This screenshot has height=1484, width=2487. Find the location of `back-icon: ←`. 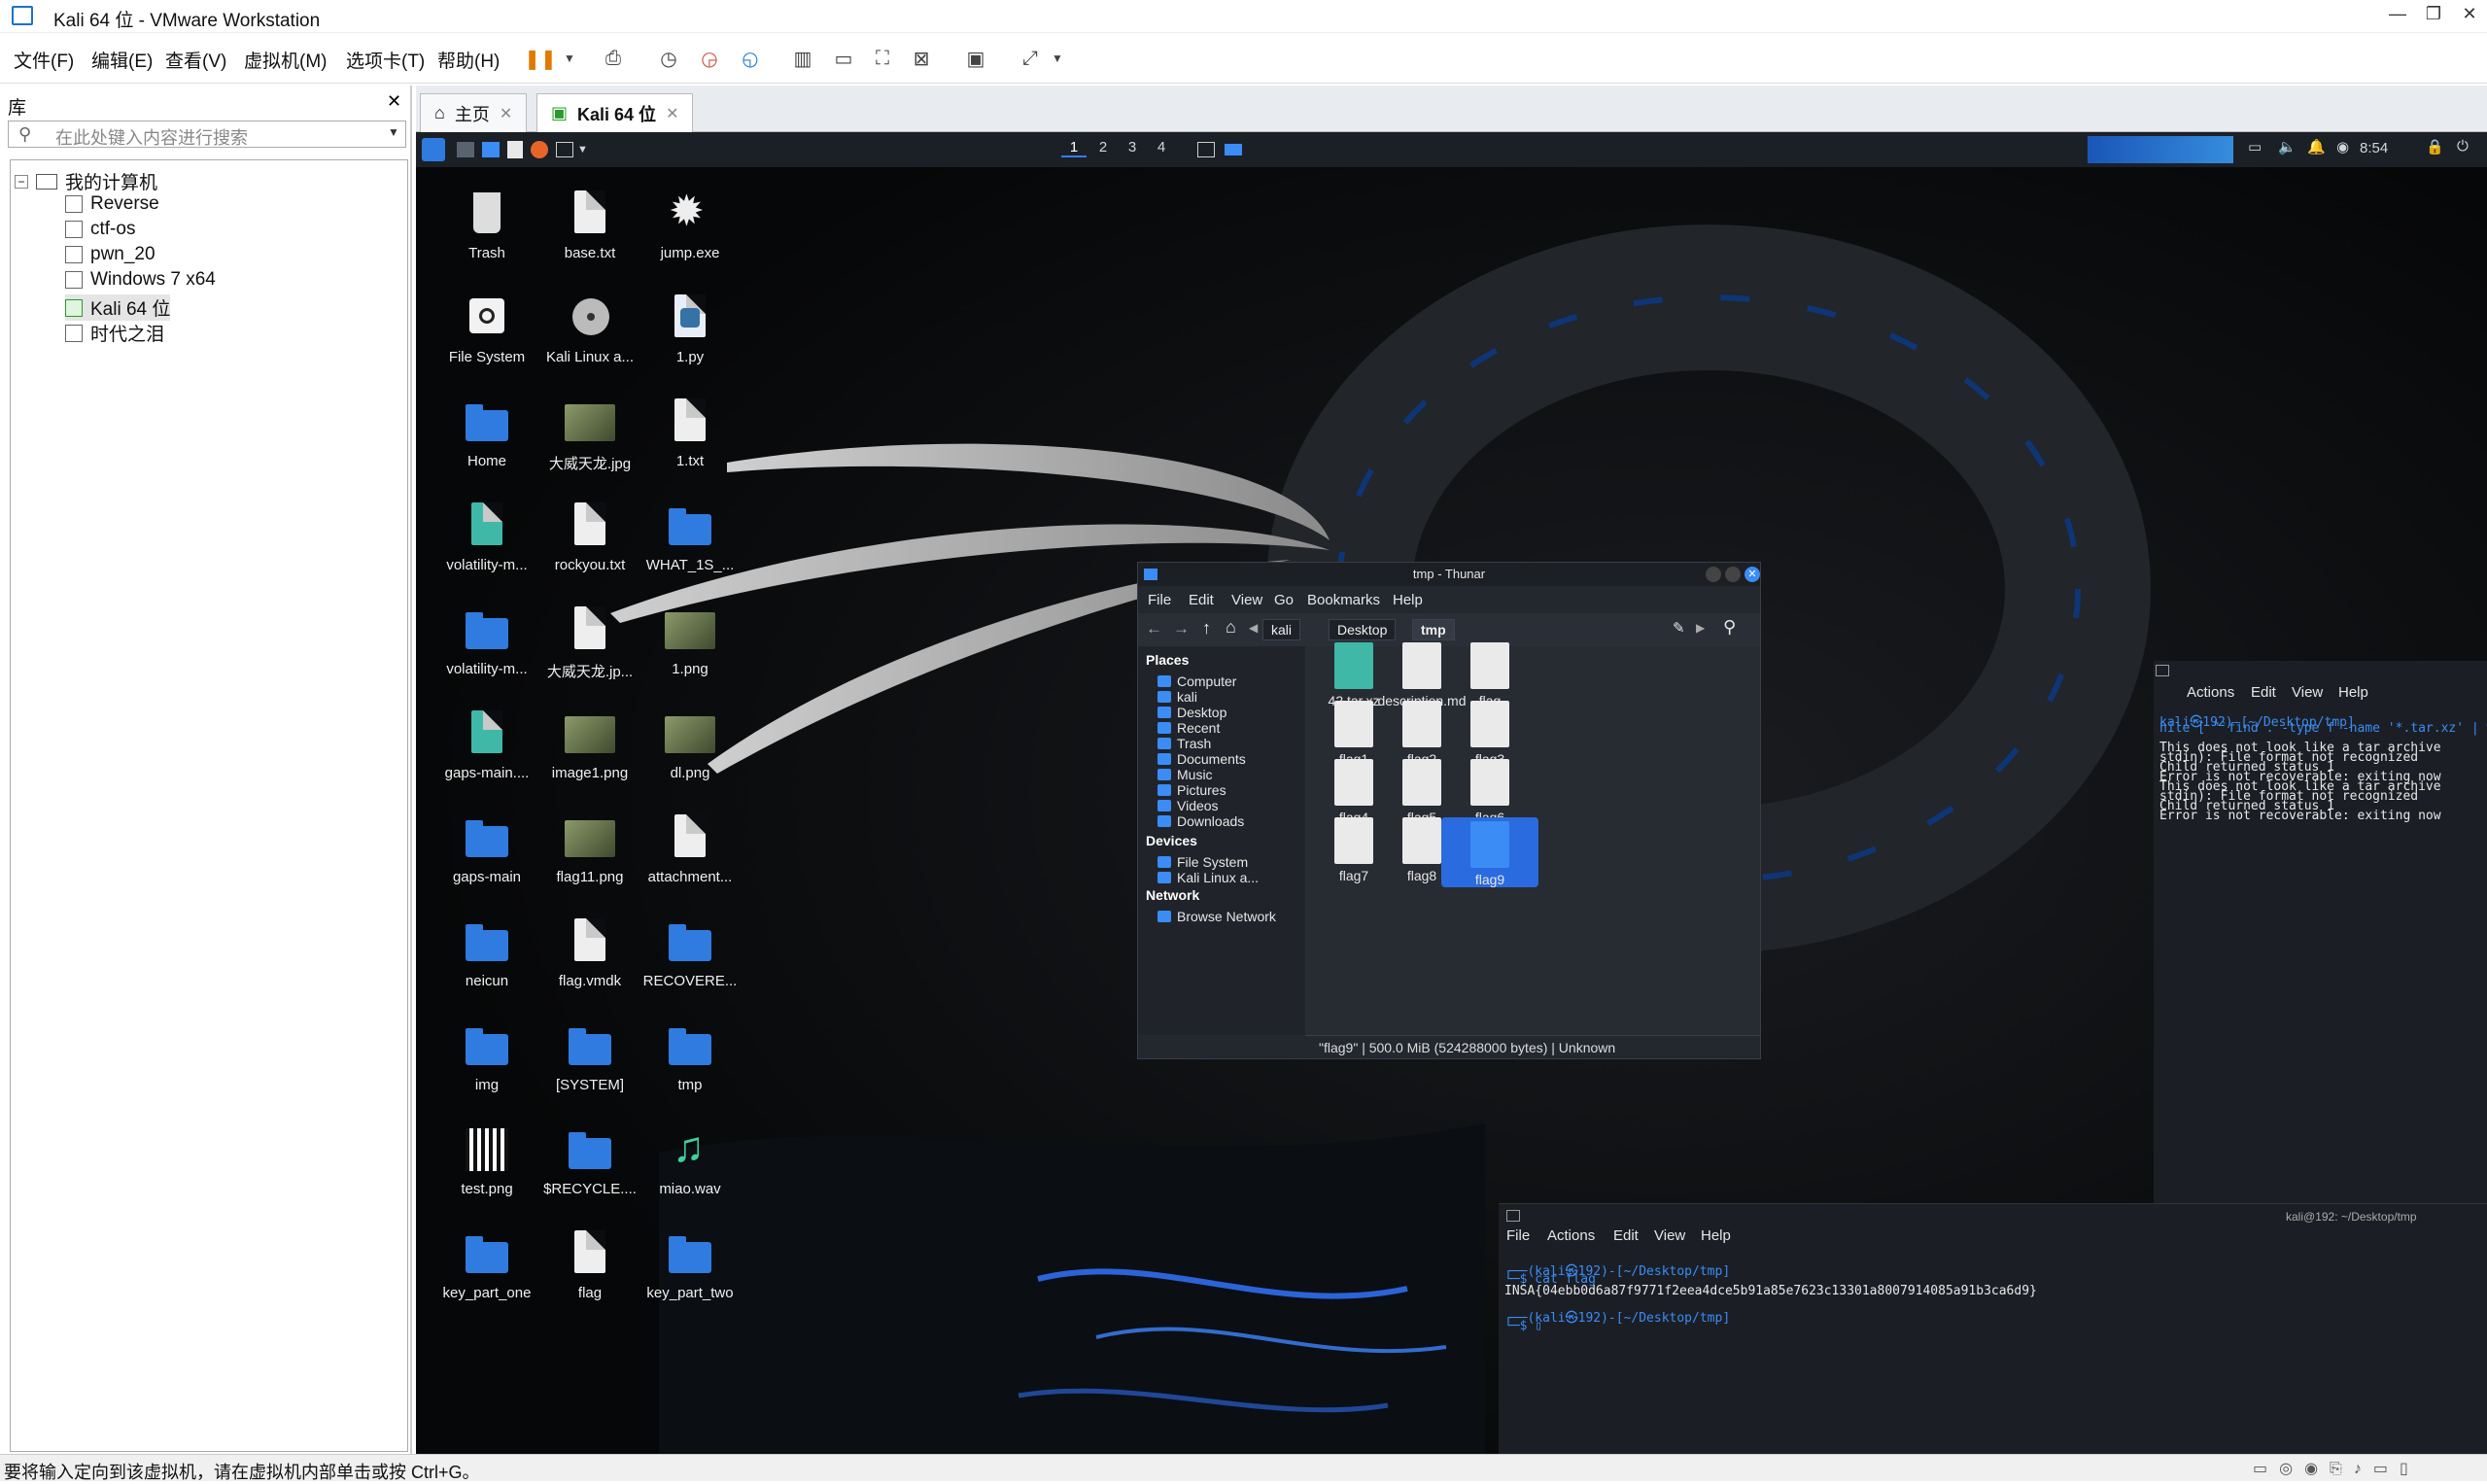

back-icon: ← is located at coordinates (1154, 628).